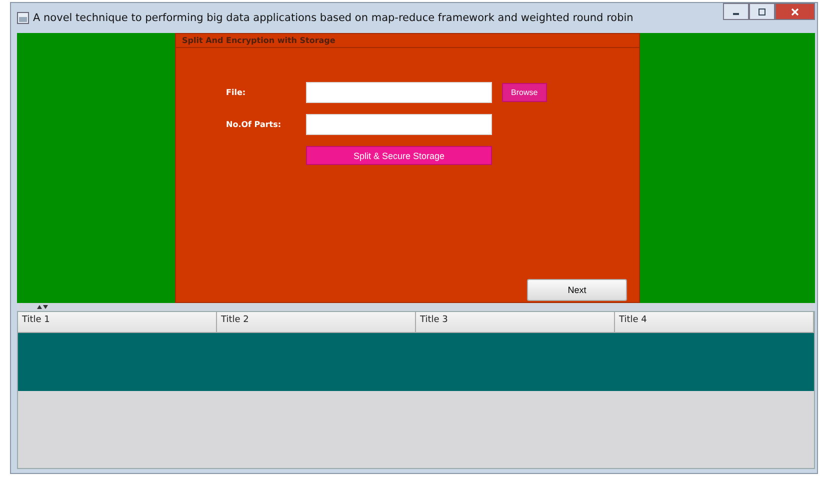  Describe the element at coordinates (399, 155) in the screenshot. I see `split-button: Split & Secure Storage` at that location.